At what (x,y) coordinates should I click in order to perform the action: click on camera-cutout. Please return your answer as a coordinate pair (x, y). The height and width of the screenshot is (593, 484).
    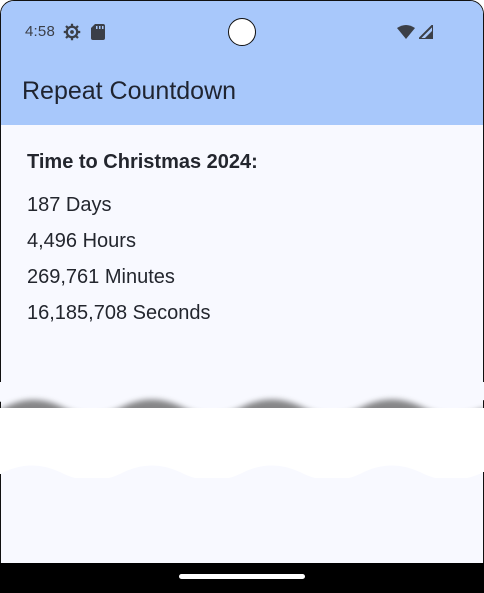
    Looking at the image, I should click on (242, 32).